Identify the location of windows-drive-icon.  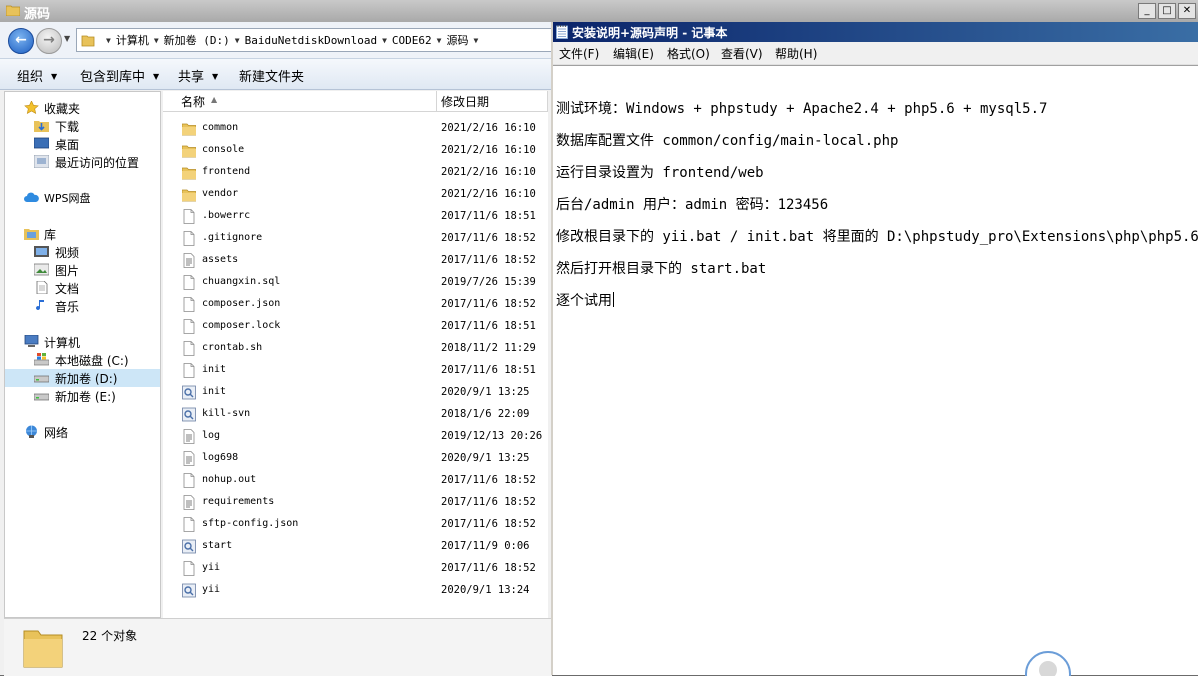
(41, 359).